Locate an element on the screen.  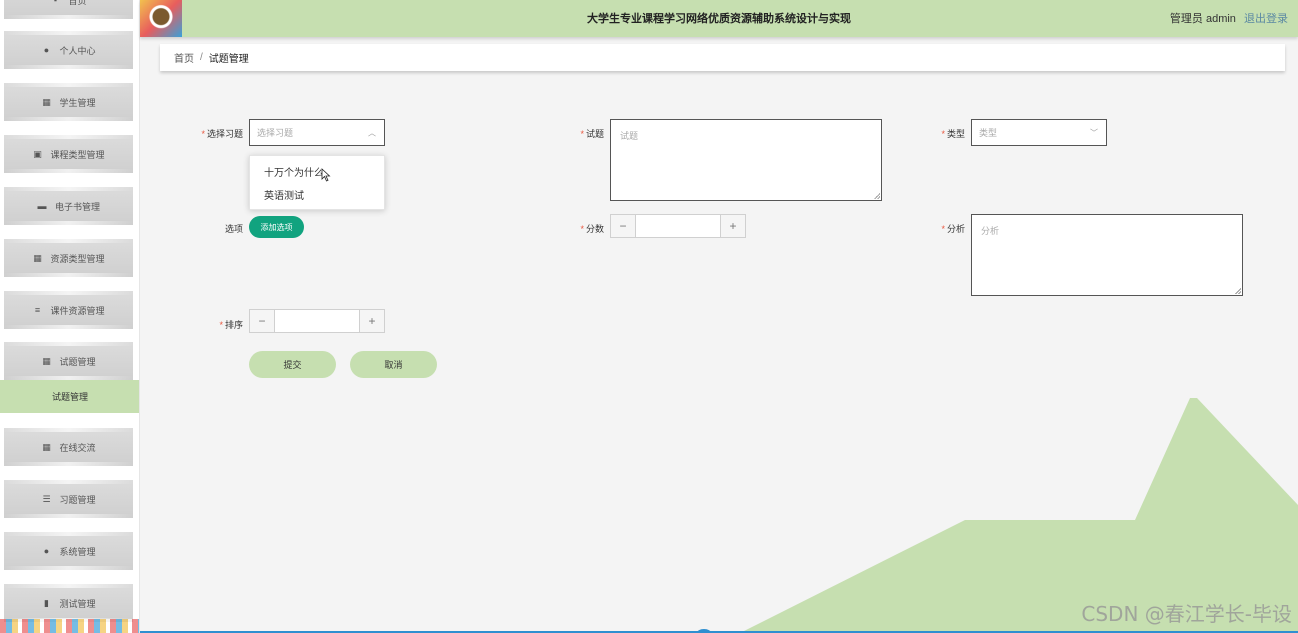
header: 大学生专业课程学习网络优质资源辅助系统设计与实现 管理员 admin 退出登录 is located at coordinates (719, 18).